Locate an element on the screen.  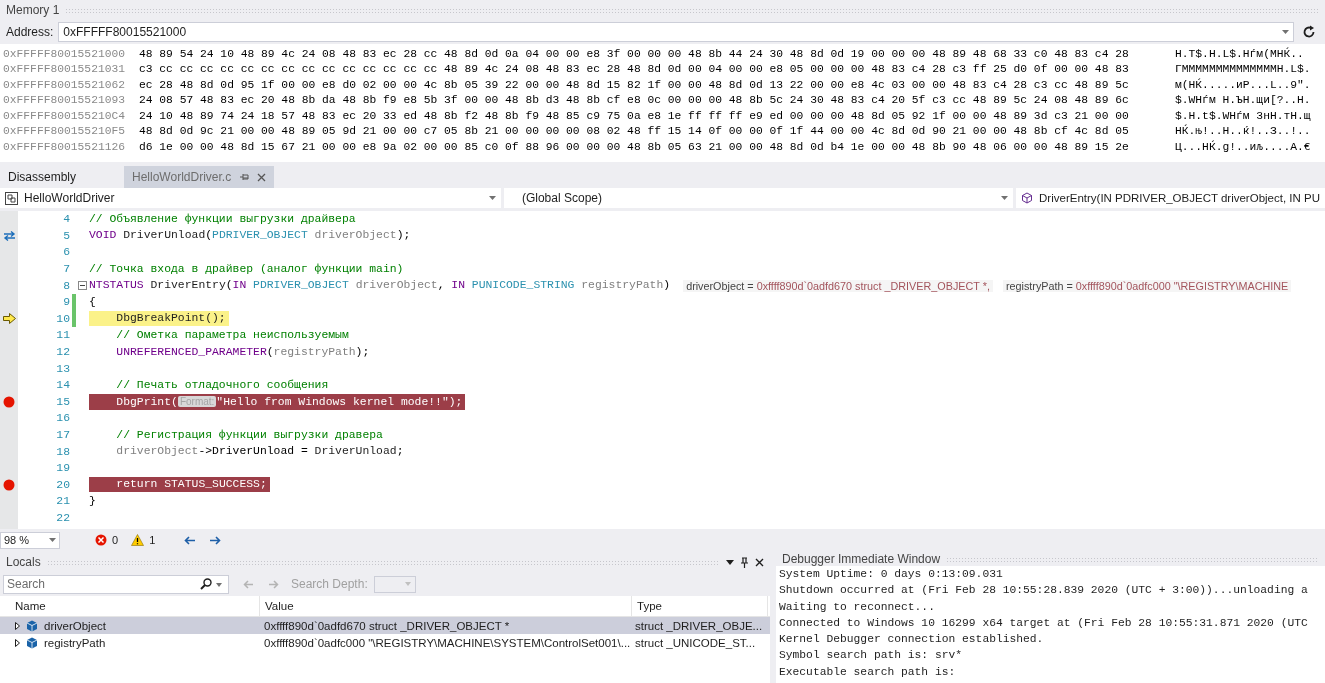
line-number: 16 is located at coordinates (62, 418).